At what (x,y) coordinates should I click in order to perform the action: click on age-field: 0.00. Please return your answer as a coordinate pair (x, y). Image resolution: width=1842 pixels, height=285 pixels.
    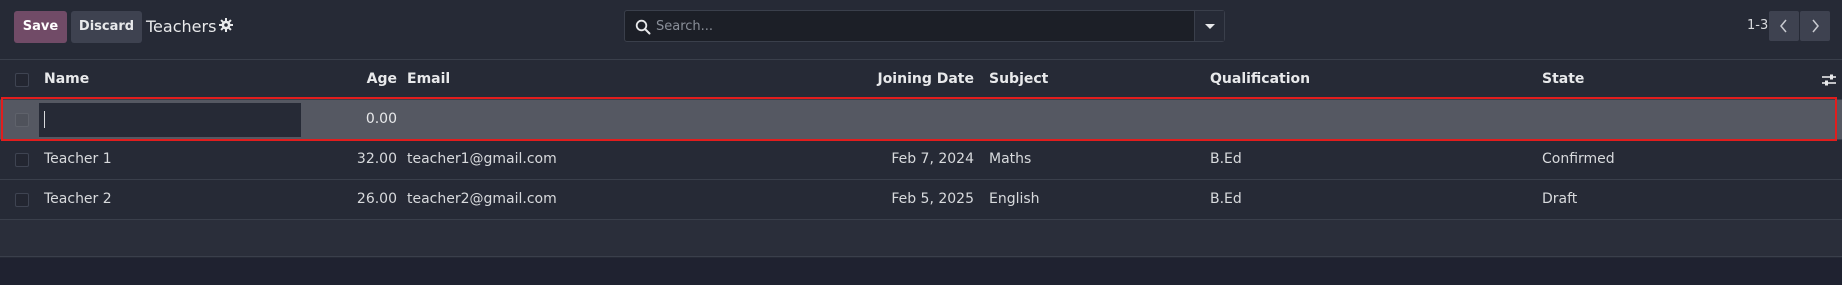
    Looking at the image, I should click on (358, 119).